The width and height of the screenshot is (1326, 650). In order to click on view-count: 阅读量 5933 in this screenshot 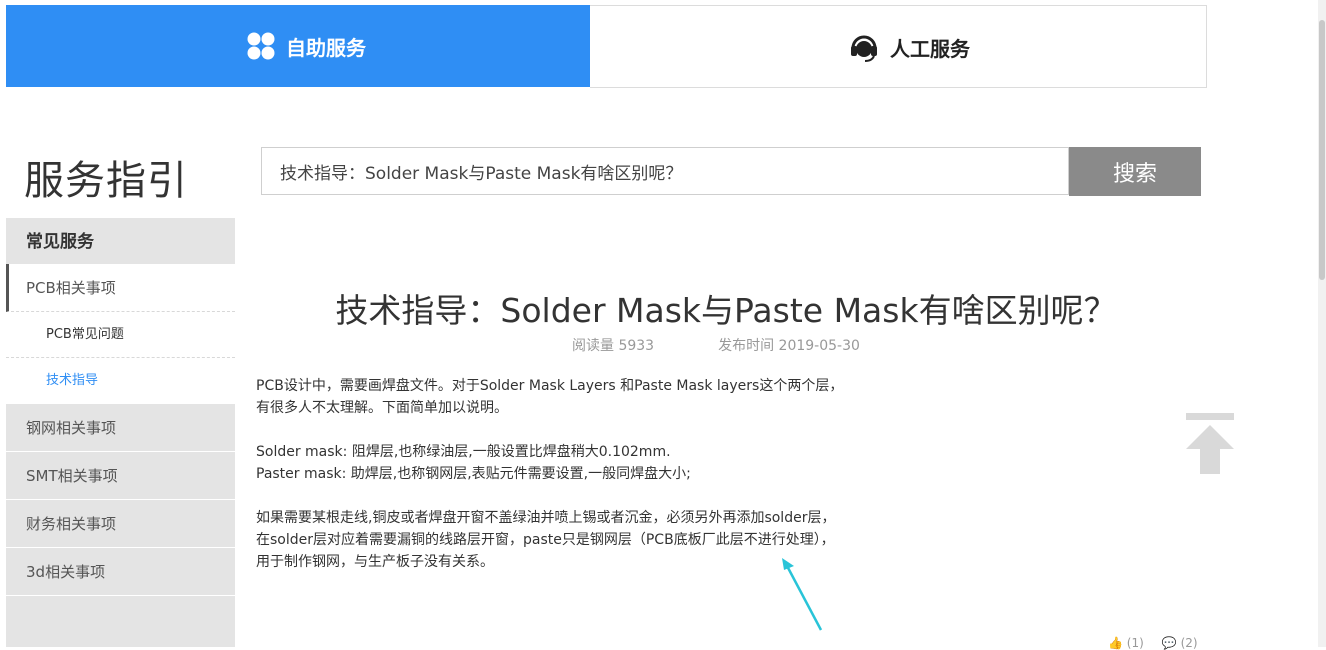, I will do `click(613, 346)`.